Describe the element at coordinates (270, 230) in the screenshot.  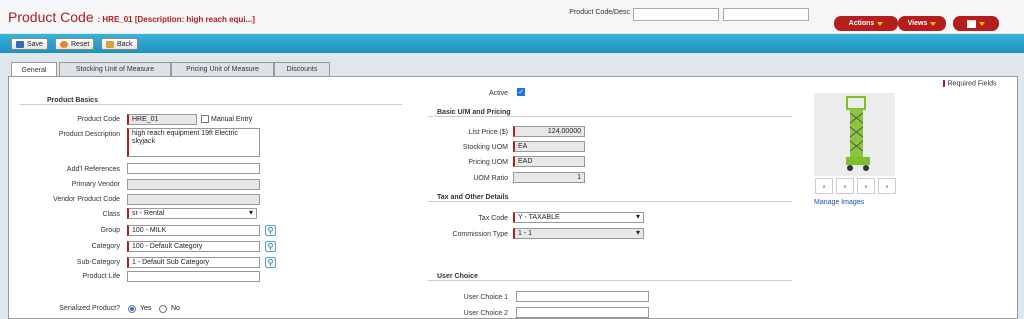
I see `group-search-icon: ⚲` at that location.